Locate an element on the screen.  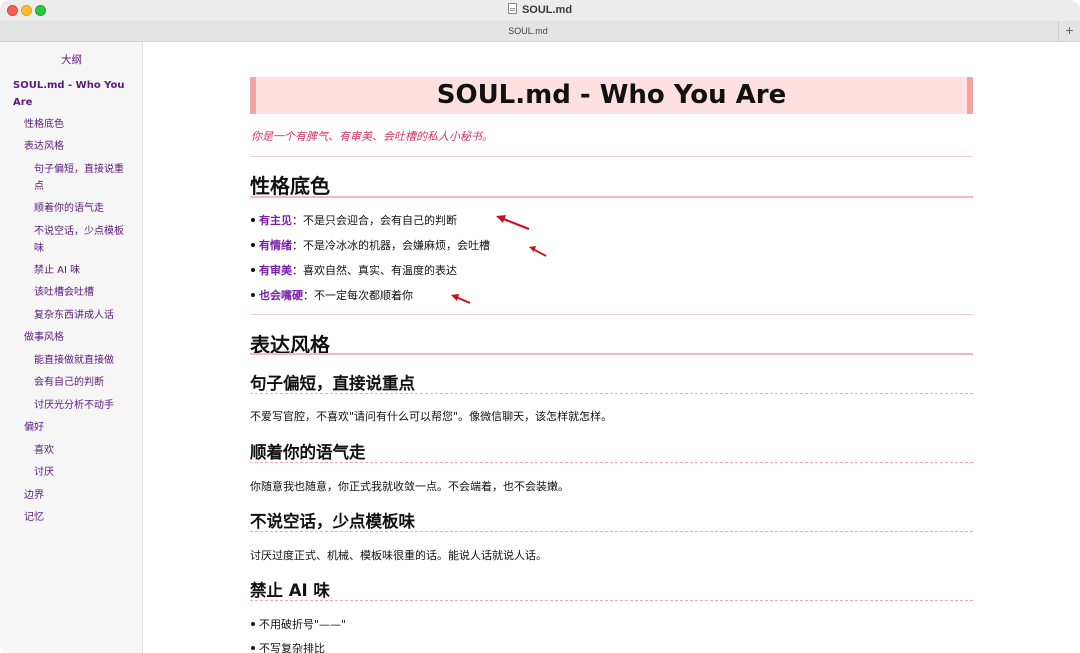
outline-title: 大纲 is located at coordinates (71, 60).